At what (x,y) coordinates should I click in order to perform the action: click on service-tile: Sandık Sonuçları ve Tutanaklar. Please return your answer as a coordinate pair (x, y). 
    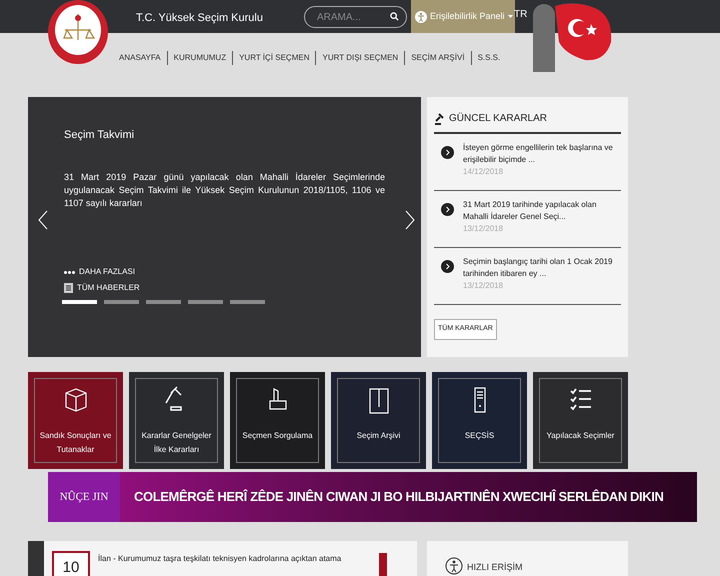
    Looking at the image, I should click on (75, 420).